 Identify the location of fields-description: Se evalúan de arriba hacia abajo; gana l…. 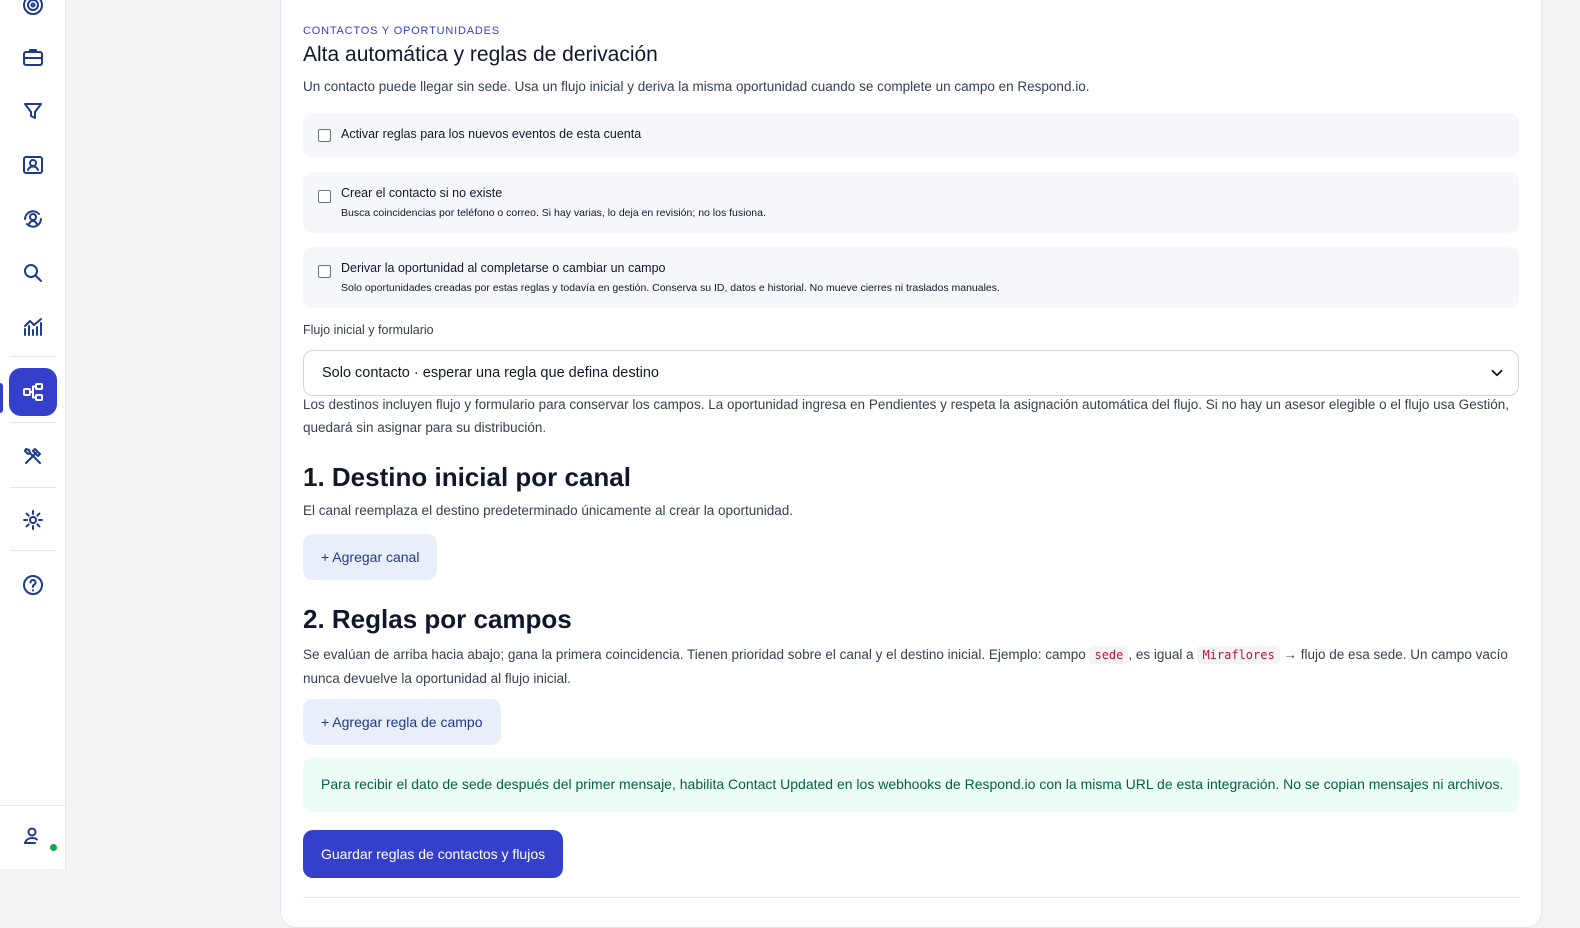
(911, 666).